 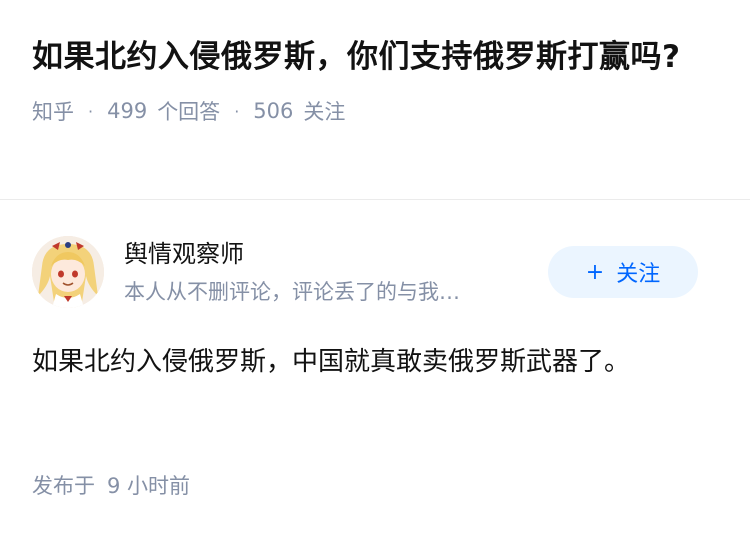 I want to click on avatar-illustration-icon, so click(x=68, y=272).